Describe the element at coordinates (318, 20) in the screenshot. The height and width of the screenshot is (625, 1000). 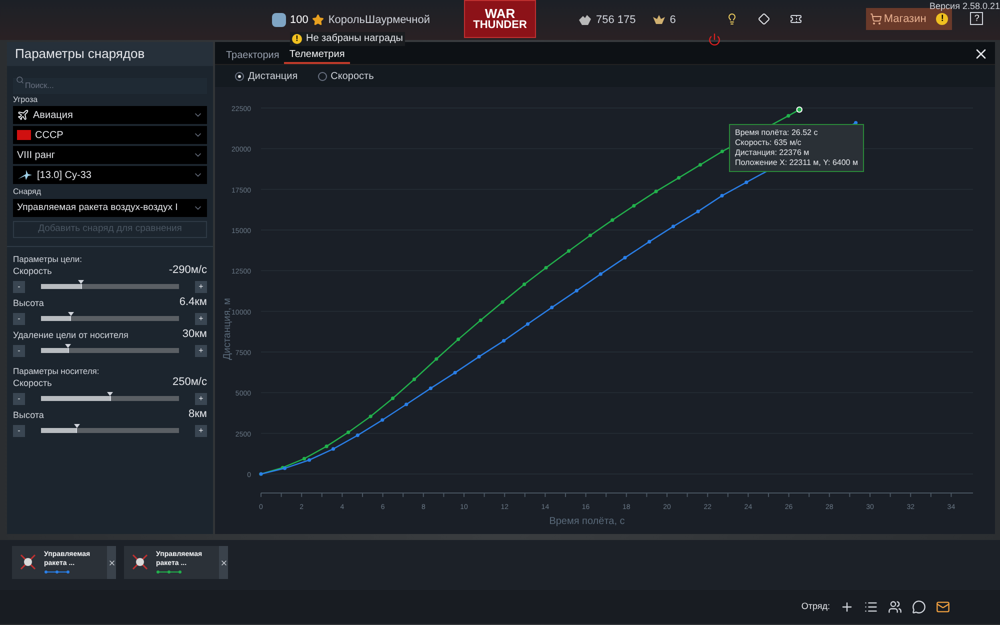
I see `star-icon` at that location.